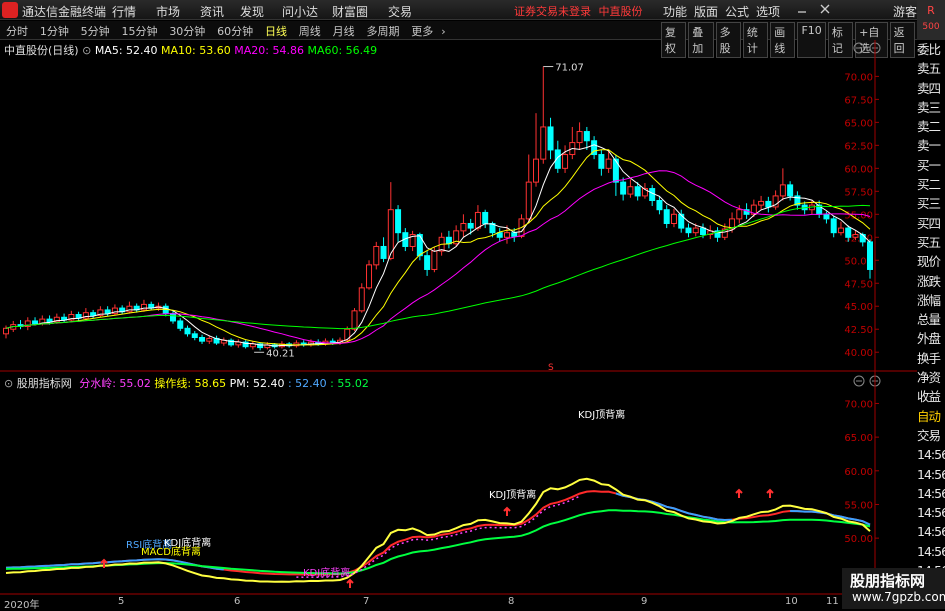 This screenshot has height=611, width=945. Describe the element at coordinates (304, 11) in the screenshot. I see `menu-item-ask: 问小达` at that location.